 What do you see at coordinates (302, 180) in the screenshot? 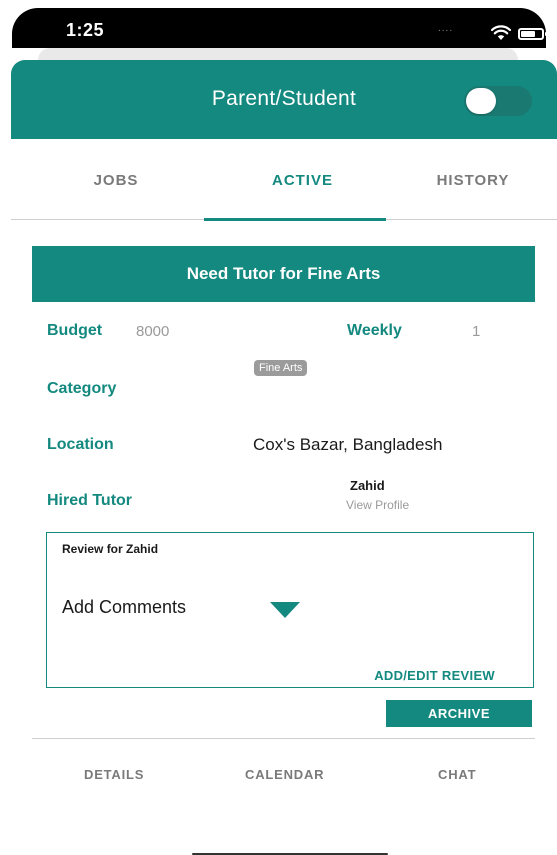
I see `tab-active: ACTIVE` at bounding box center [302, 180].